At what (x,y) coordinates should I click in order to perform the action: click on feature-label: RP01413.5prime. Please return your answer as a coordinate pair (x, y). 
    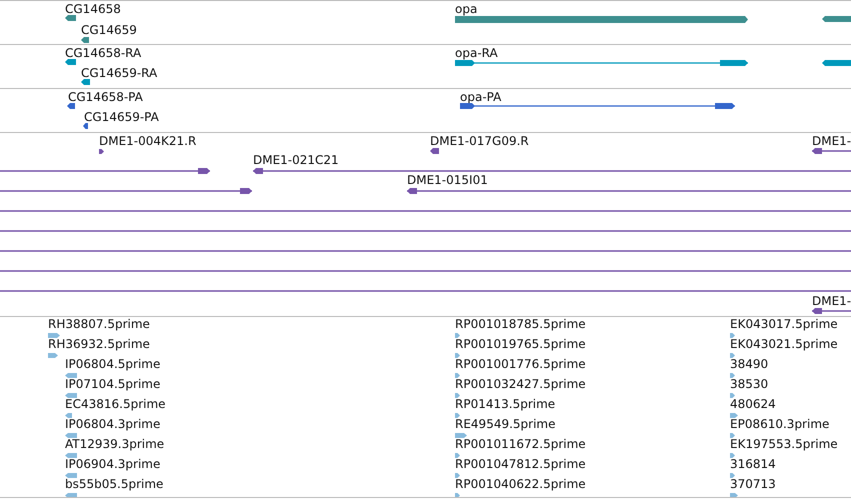
    Looking at the image, I should click on (505, 404).